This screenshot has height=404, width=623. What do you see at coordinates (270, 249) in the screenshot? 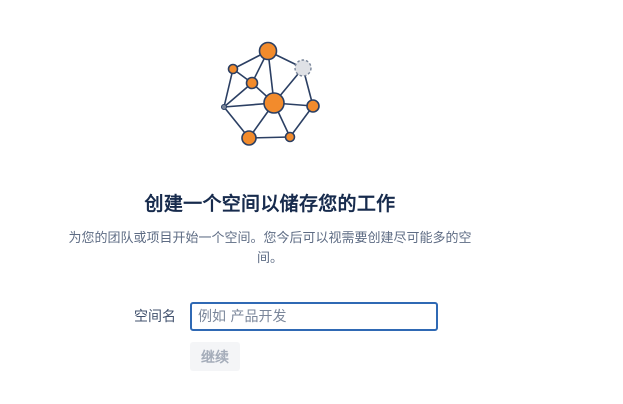
I see `page-description: 为您的团队或项目开始一个空间。您今后可以视需要创建尽可能多的空 间。` at bounding box center [270, 249].